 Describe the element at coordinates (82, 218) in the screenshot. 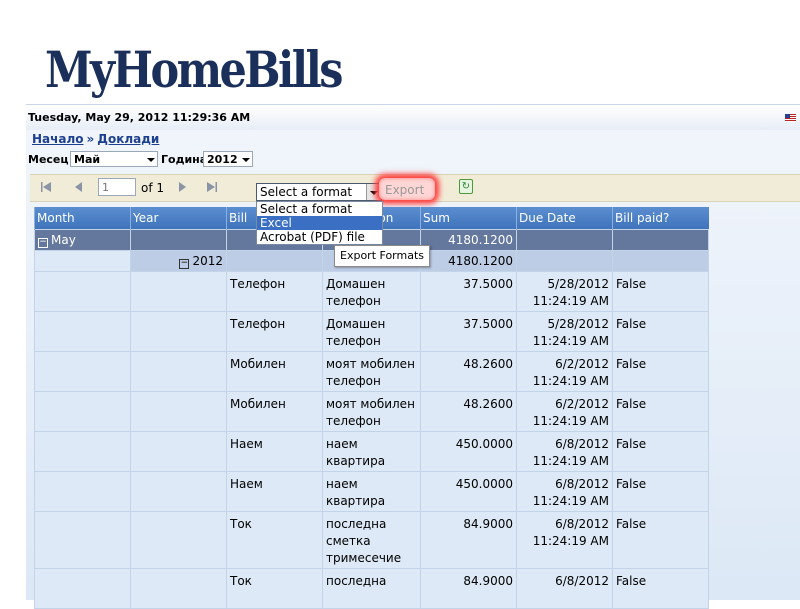

I see `column-header-month: Month` at that location.